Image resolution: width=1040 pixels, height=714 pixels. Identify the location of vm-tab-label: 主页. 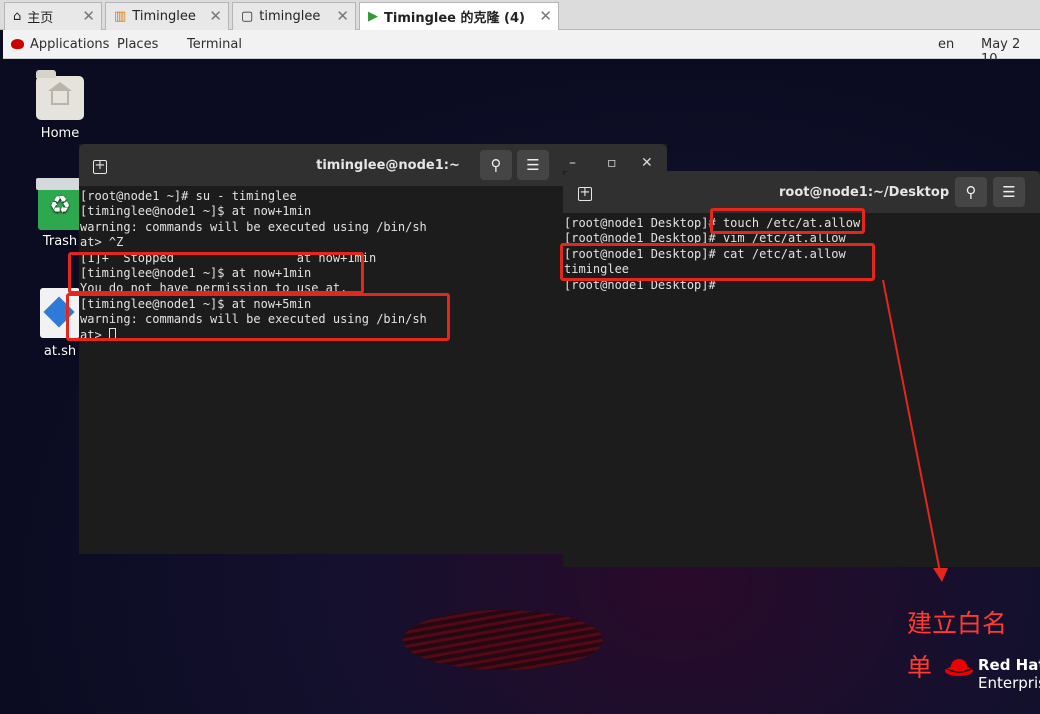
(40, 18).